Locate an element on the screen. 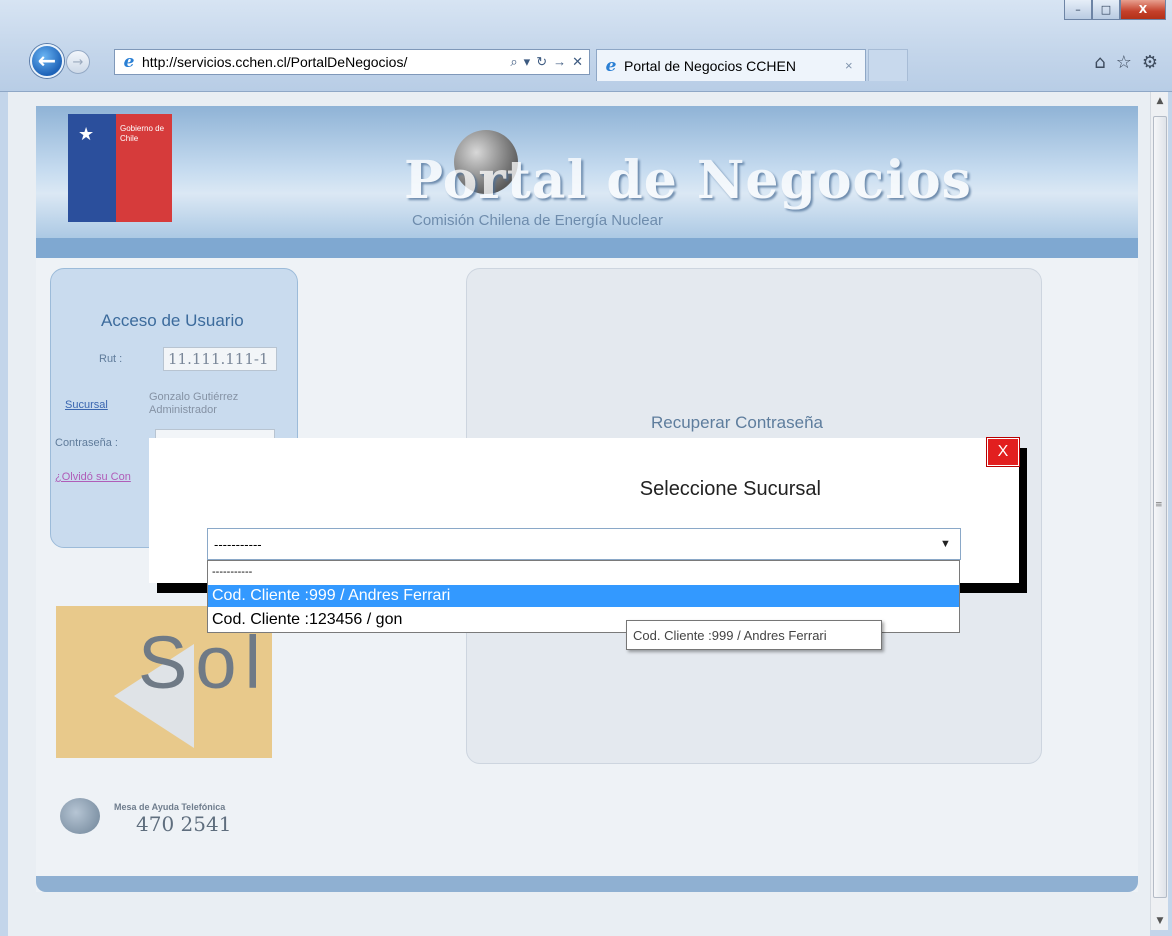 The width and height of the screenshot is (1172, 936). help-label: Mesa de Ayuda Telefónica is located at coordinates (170, 807).